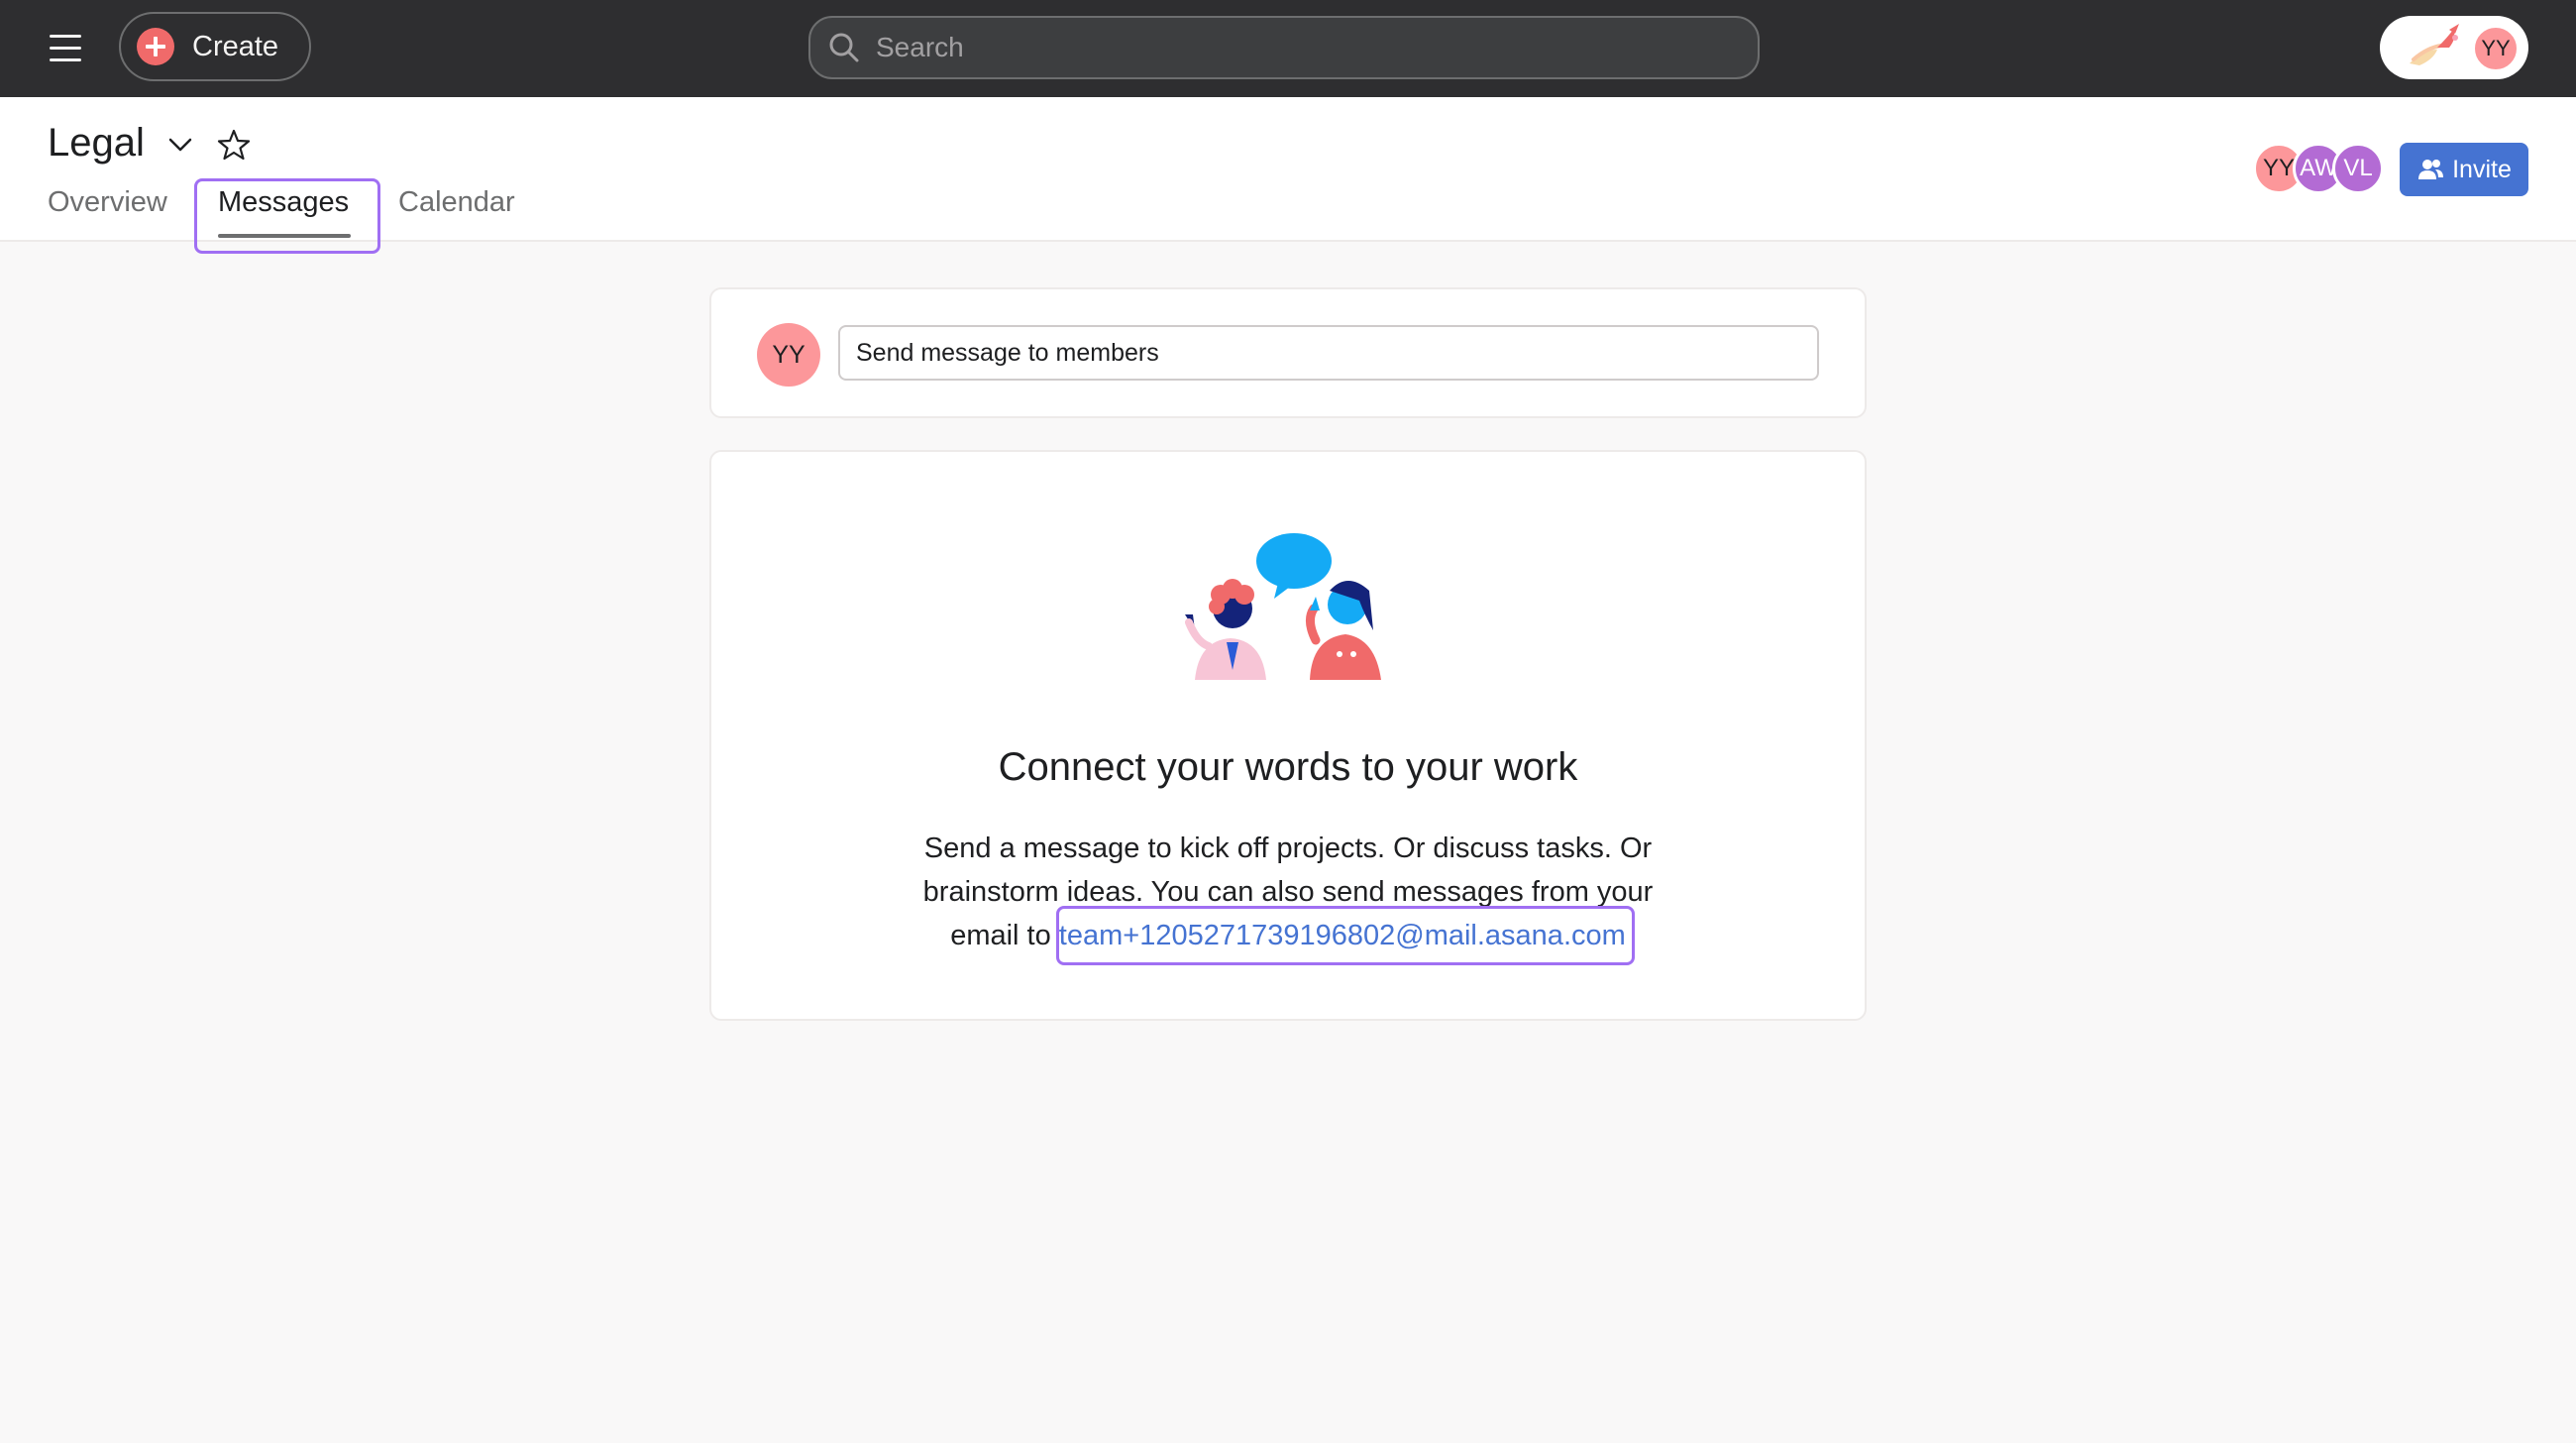 Image resolution: width=2576 pixels, height=1443 pixels. I want to click on create-button: Create, so click(215, 46).